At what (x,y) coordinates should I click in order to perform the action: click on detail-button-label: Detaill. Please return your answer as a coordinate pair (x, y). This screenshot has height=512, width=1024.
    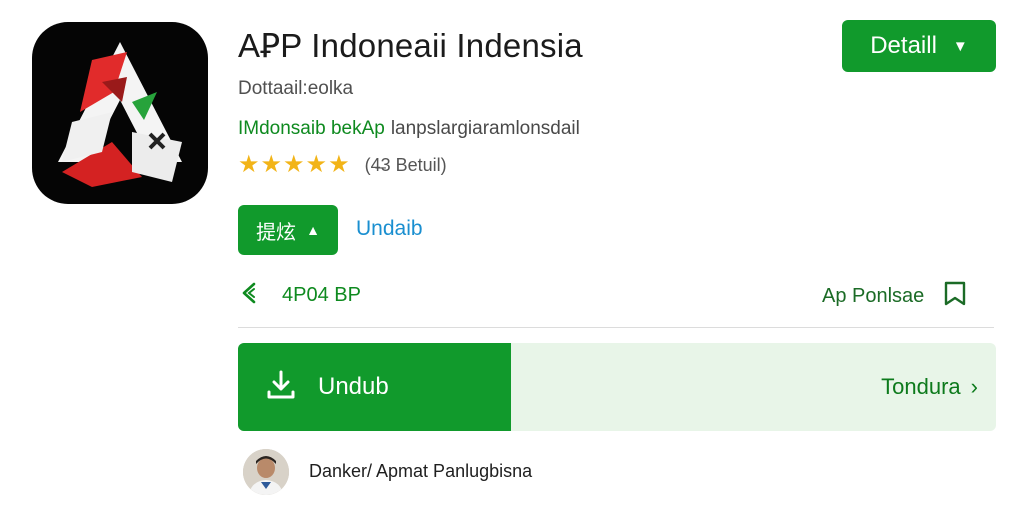
    Looking at the image, I should click on (903, 45).